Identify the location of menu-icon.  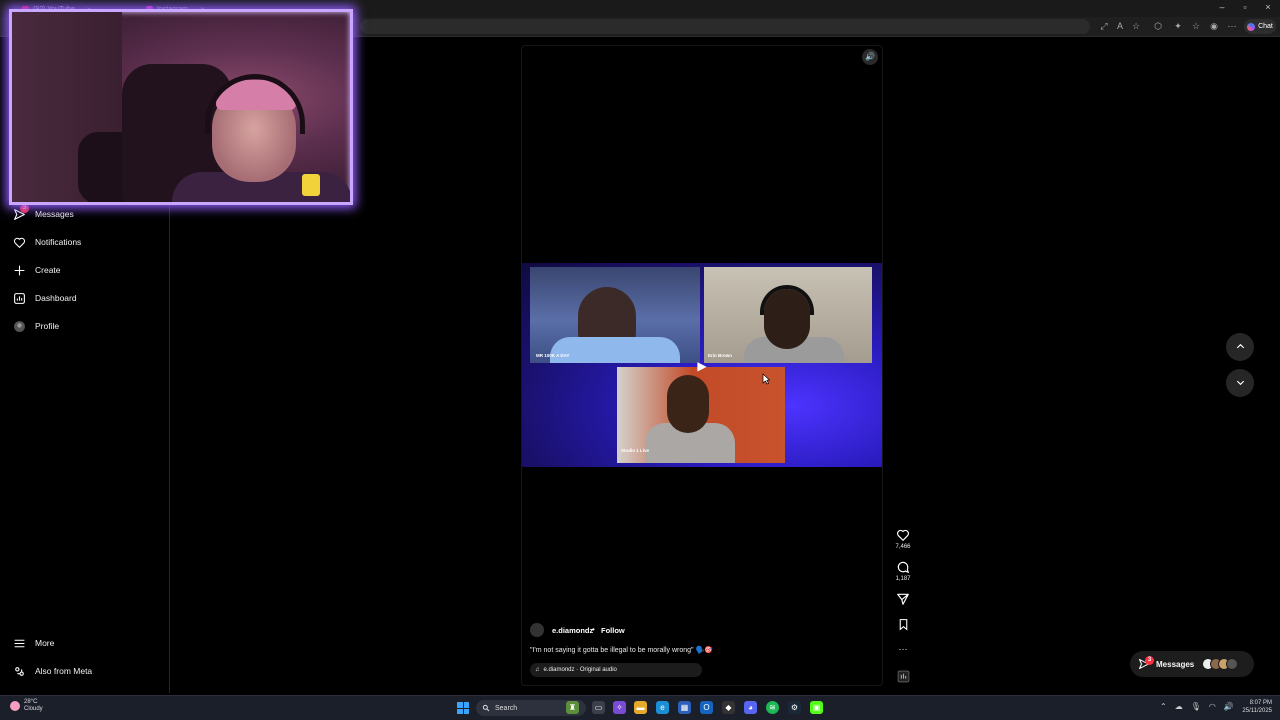
(19, 643).